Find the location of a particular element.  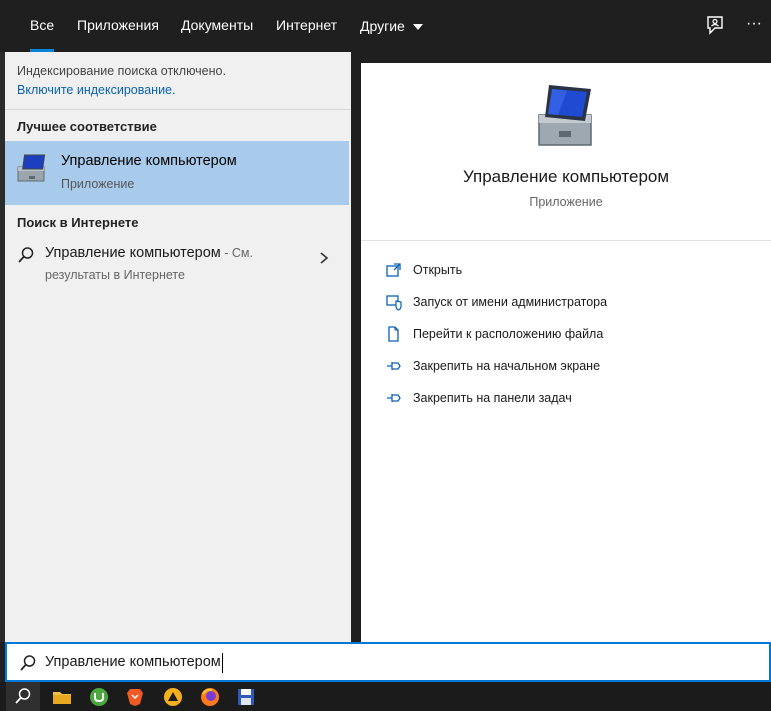

taskbar is located at coordinates (385, 696).